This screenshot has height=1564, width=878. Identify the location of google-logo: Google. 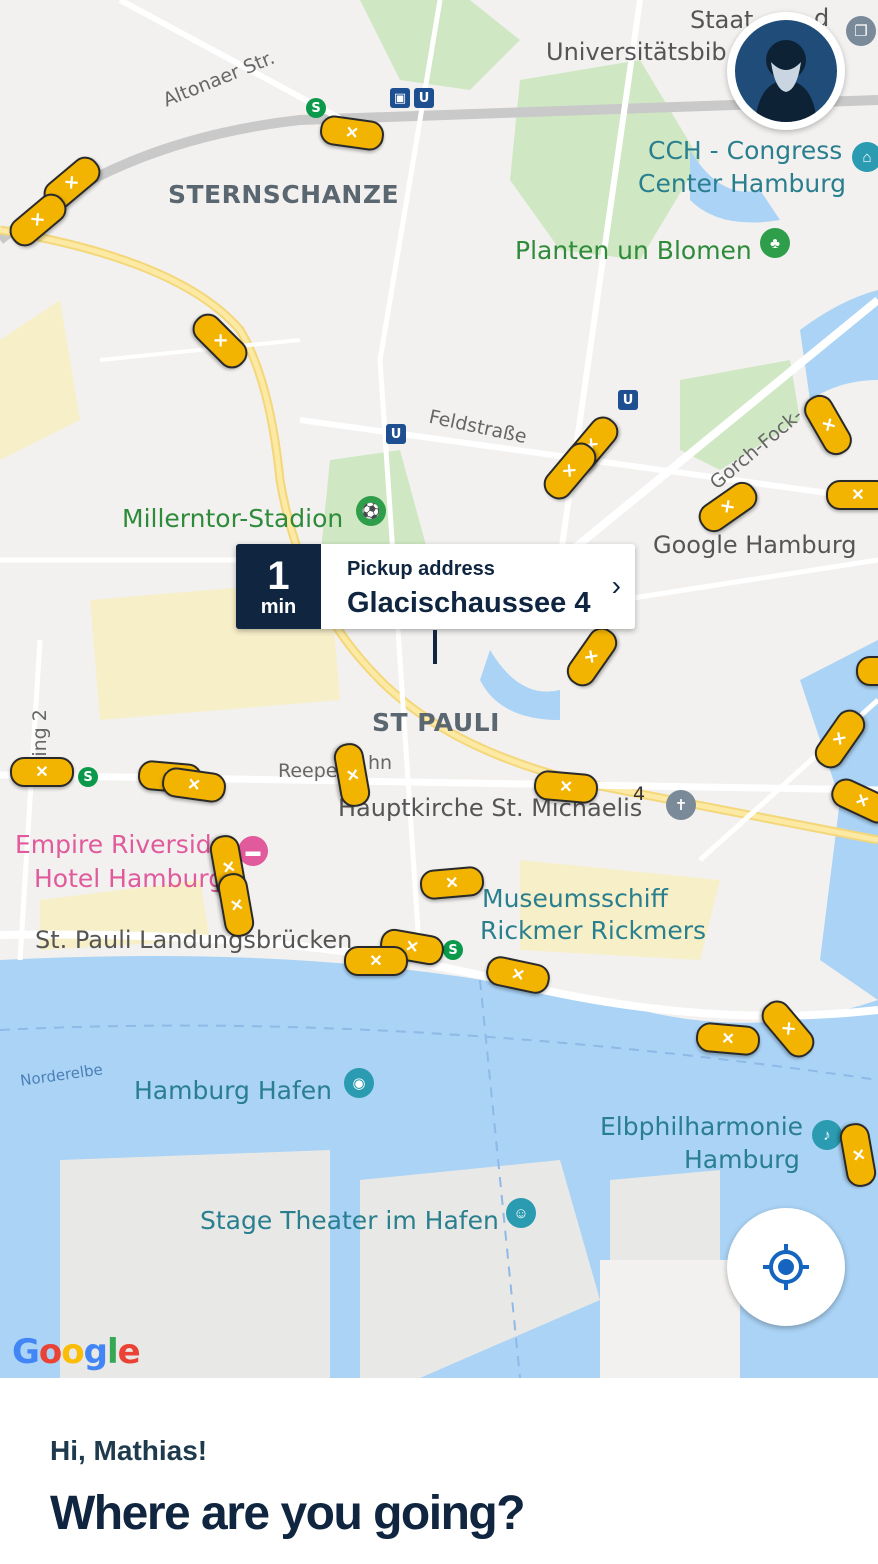
(76, 1352).